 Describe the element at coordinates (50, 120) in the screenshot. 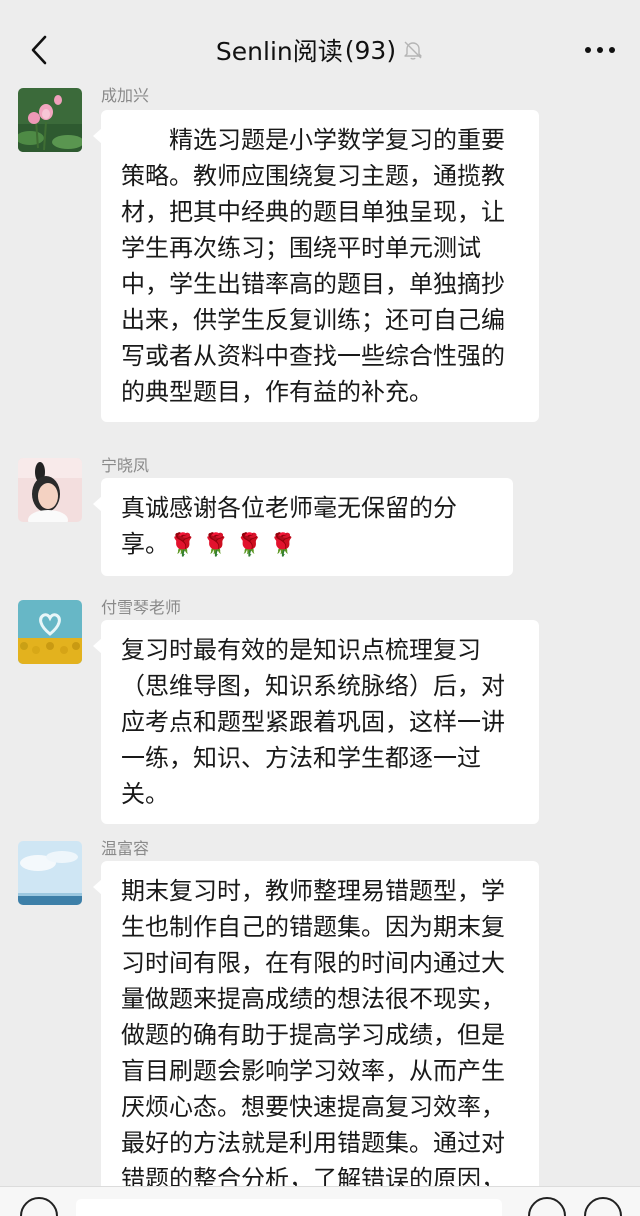

I see `lotus-avatar` at that location.